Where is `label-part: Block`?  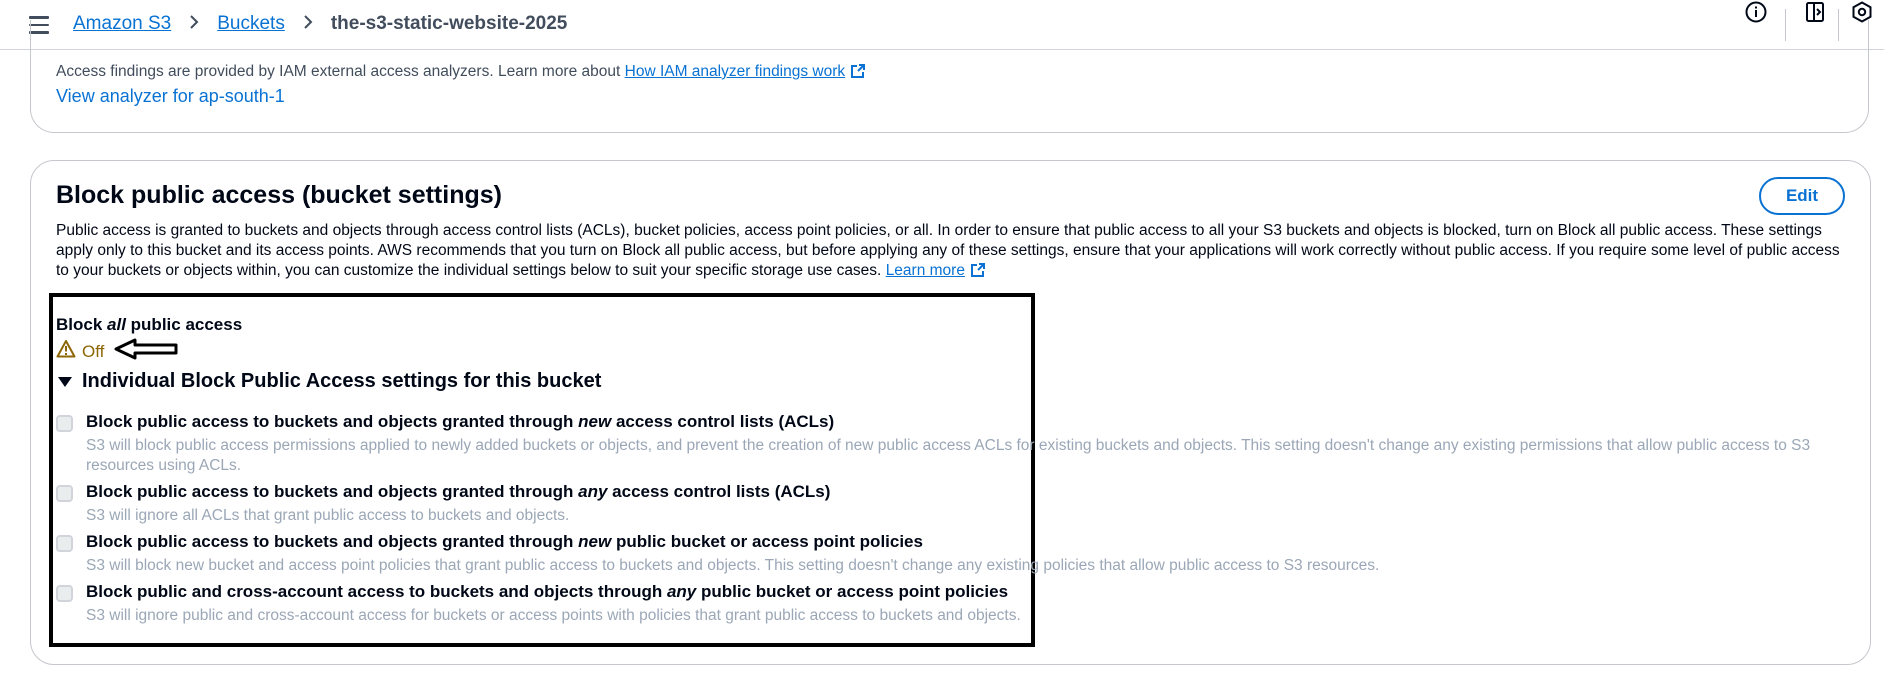 label-part: Block is located at coordinates (82, 324).